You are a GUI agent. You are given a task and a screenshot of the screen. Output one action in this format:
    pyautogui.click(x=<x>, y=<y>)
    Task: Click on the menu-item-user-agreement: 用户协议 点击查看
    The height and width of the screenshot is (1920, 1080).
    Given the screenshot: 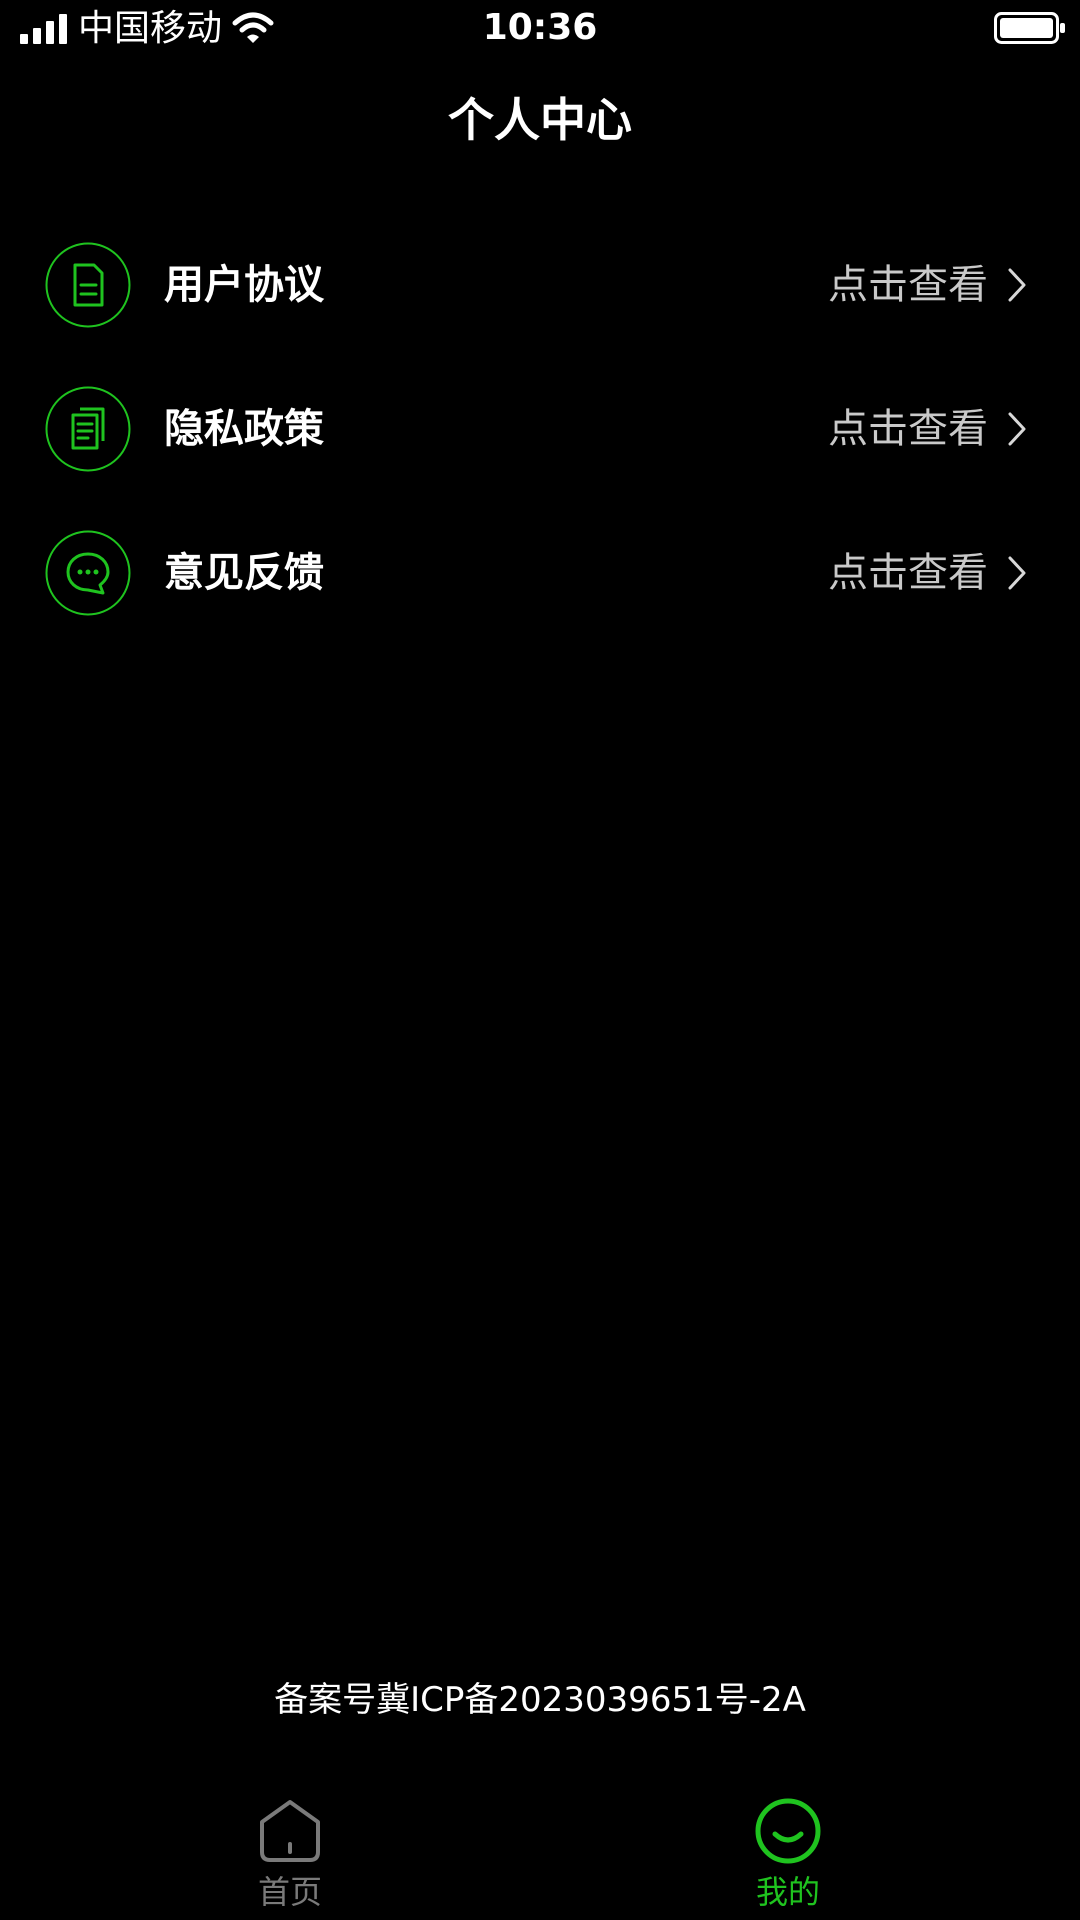 What is the action you would take?
    pyautogui.click(x=540, y=285)
    